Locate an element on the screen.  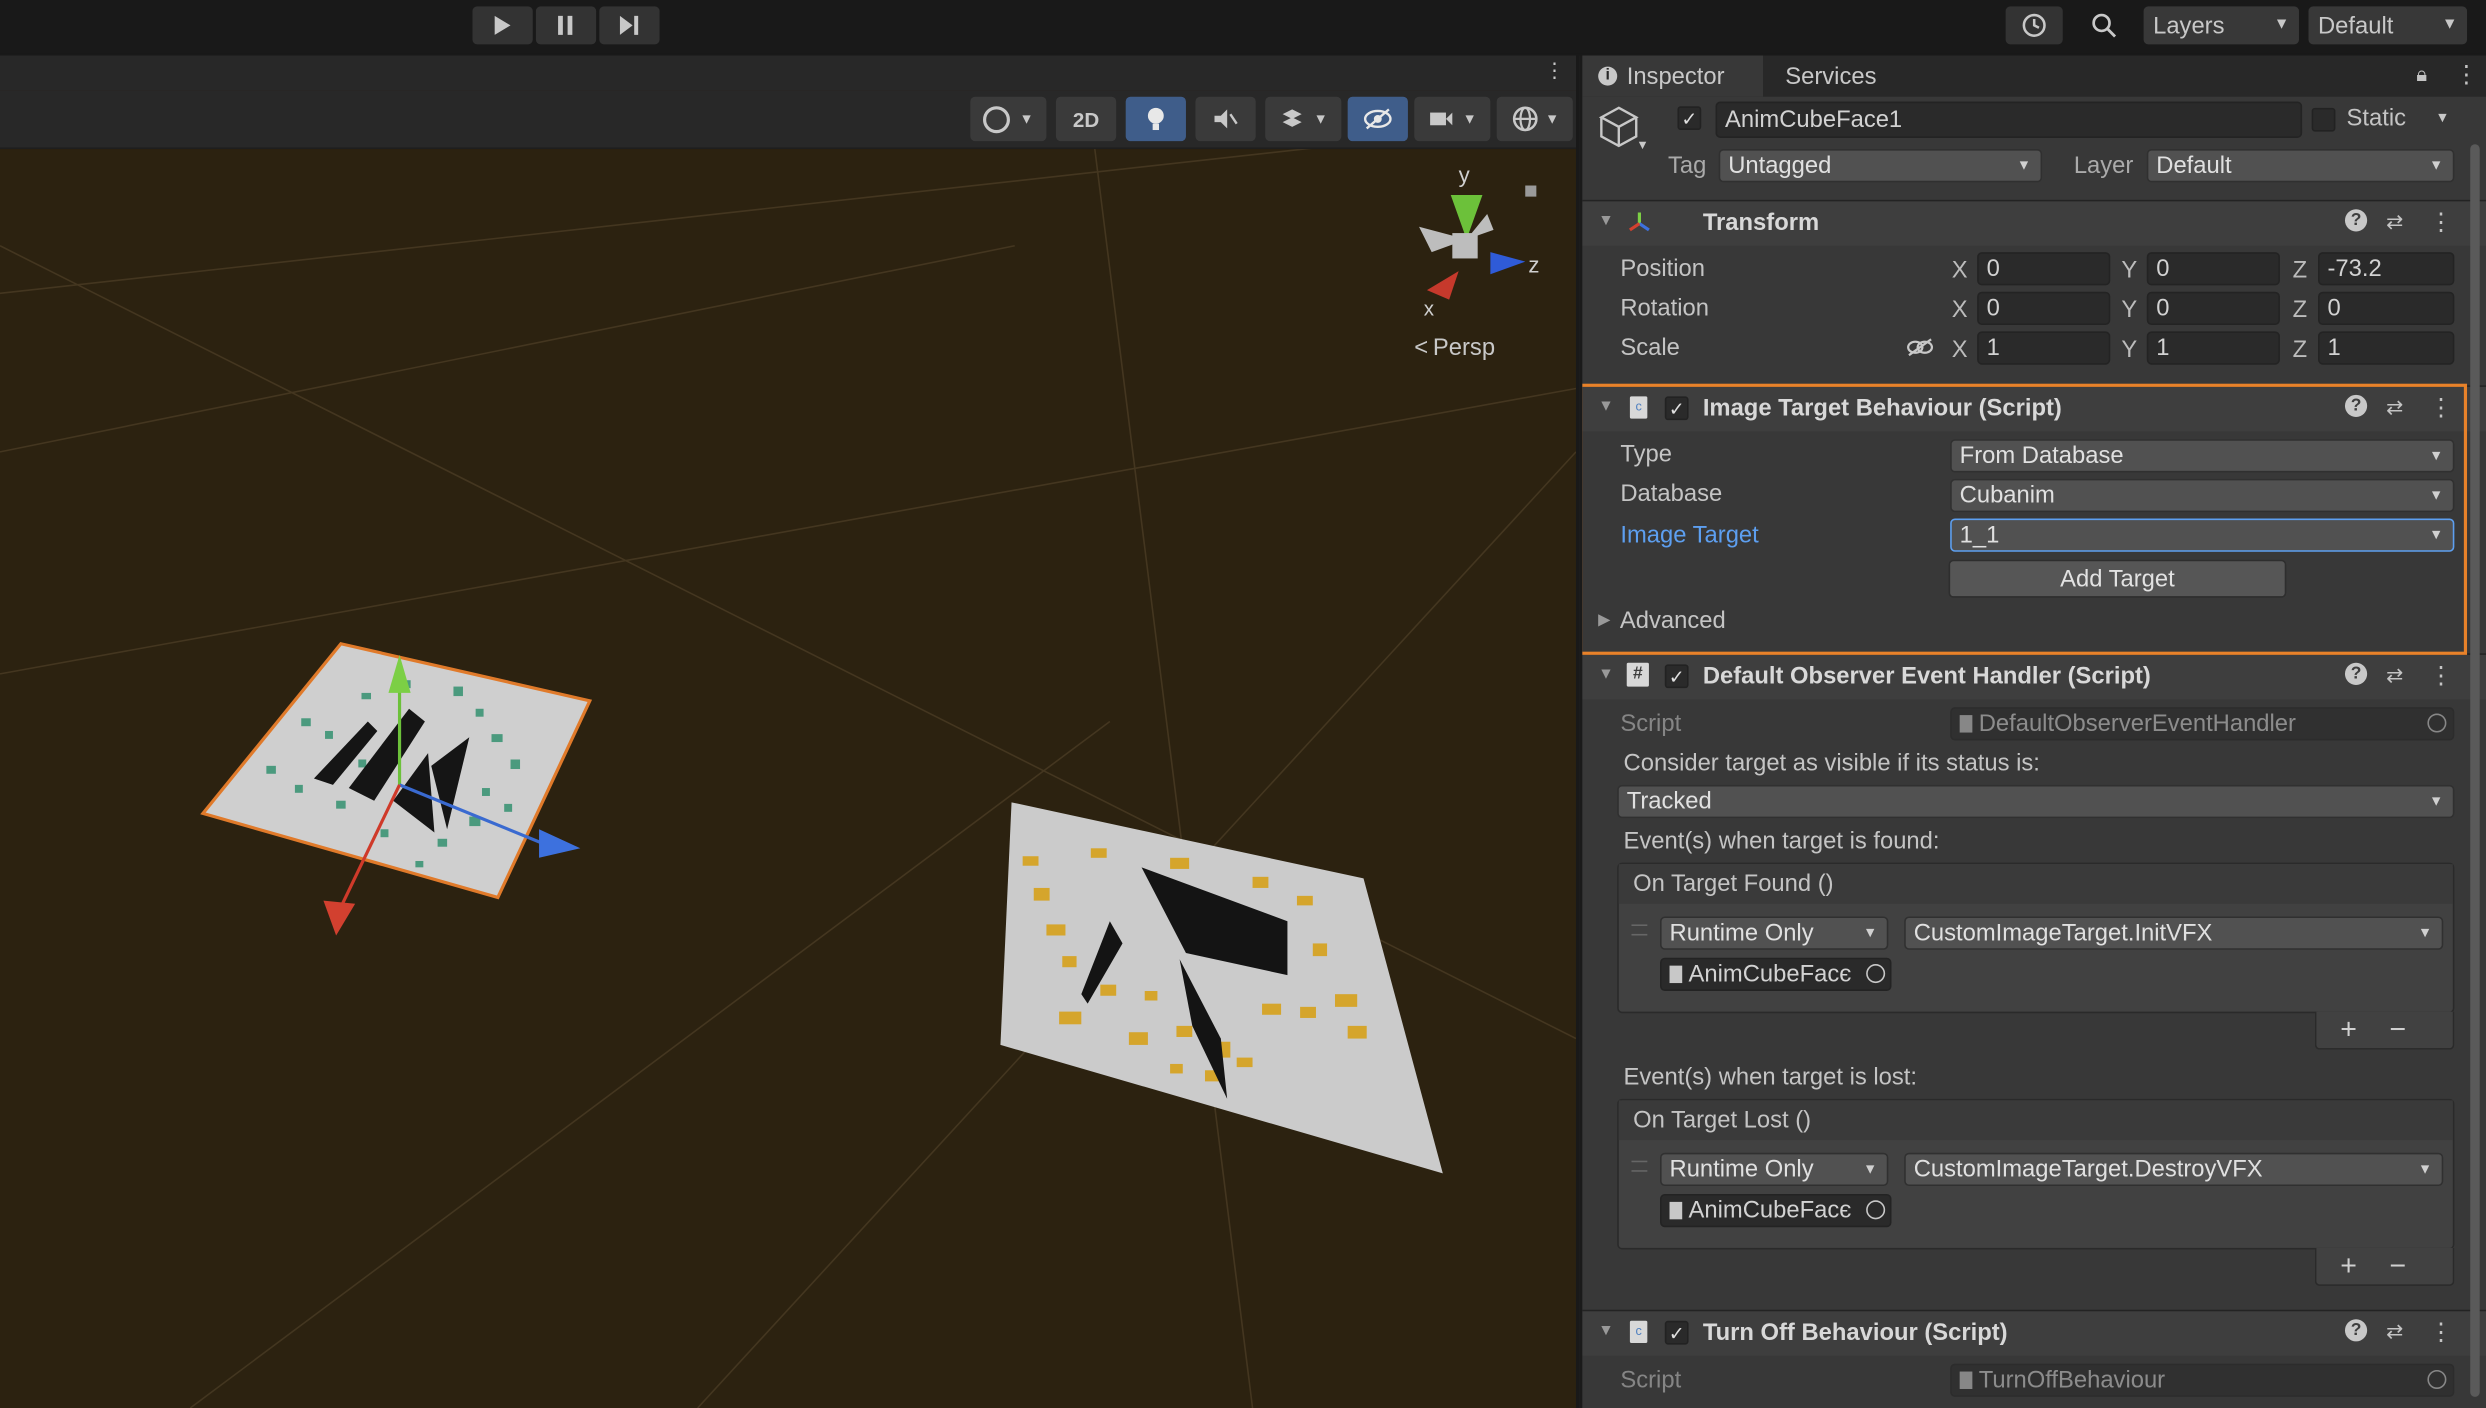
tab-inspector: i Inspector is located at coordinates (1673, 76).